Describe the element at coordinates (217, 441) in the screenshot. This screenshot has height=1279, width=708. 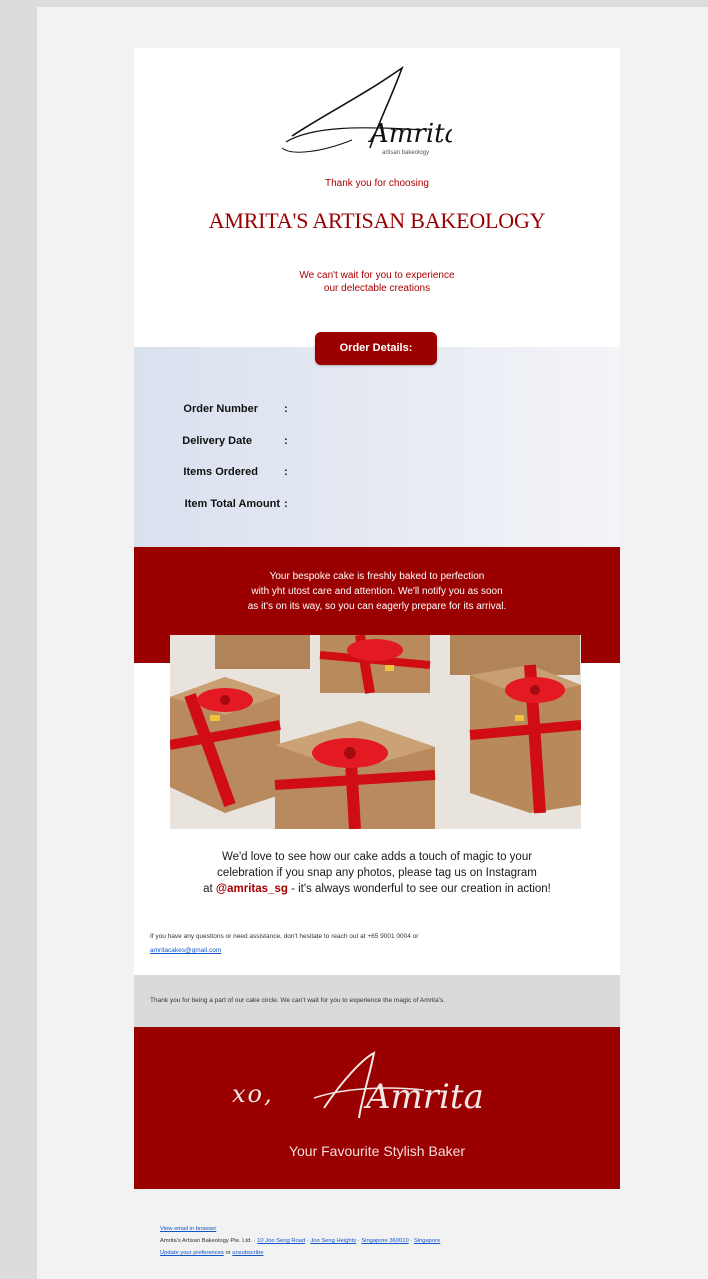
I see `delivery-date-text: Delivery Date` at that location.